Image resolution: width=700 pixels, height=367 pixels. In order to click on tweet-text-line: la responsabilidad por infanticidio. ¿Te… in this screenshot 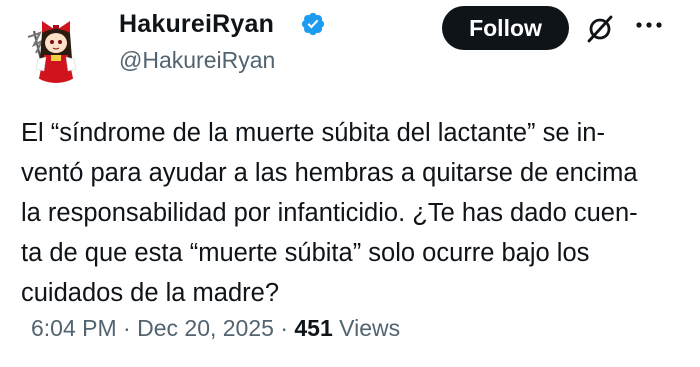, I will do `click(329, 213)`.